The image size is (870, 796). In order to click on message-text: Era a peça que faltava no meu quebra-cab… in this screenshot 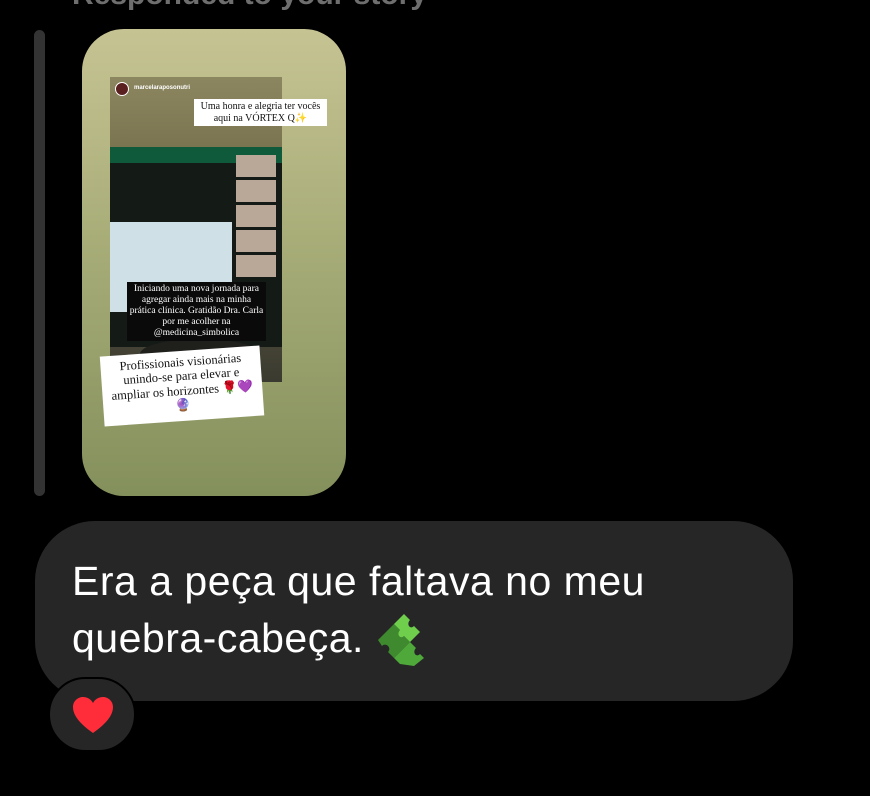, I will do `click(358, 609)`.